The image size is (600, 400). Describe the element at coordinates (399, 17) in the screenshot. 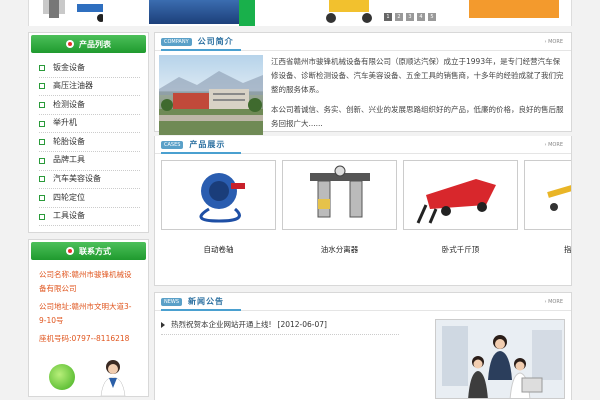

I see `slider-dot: 2` at that location.